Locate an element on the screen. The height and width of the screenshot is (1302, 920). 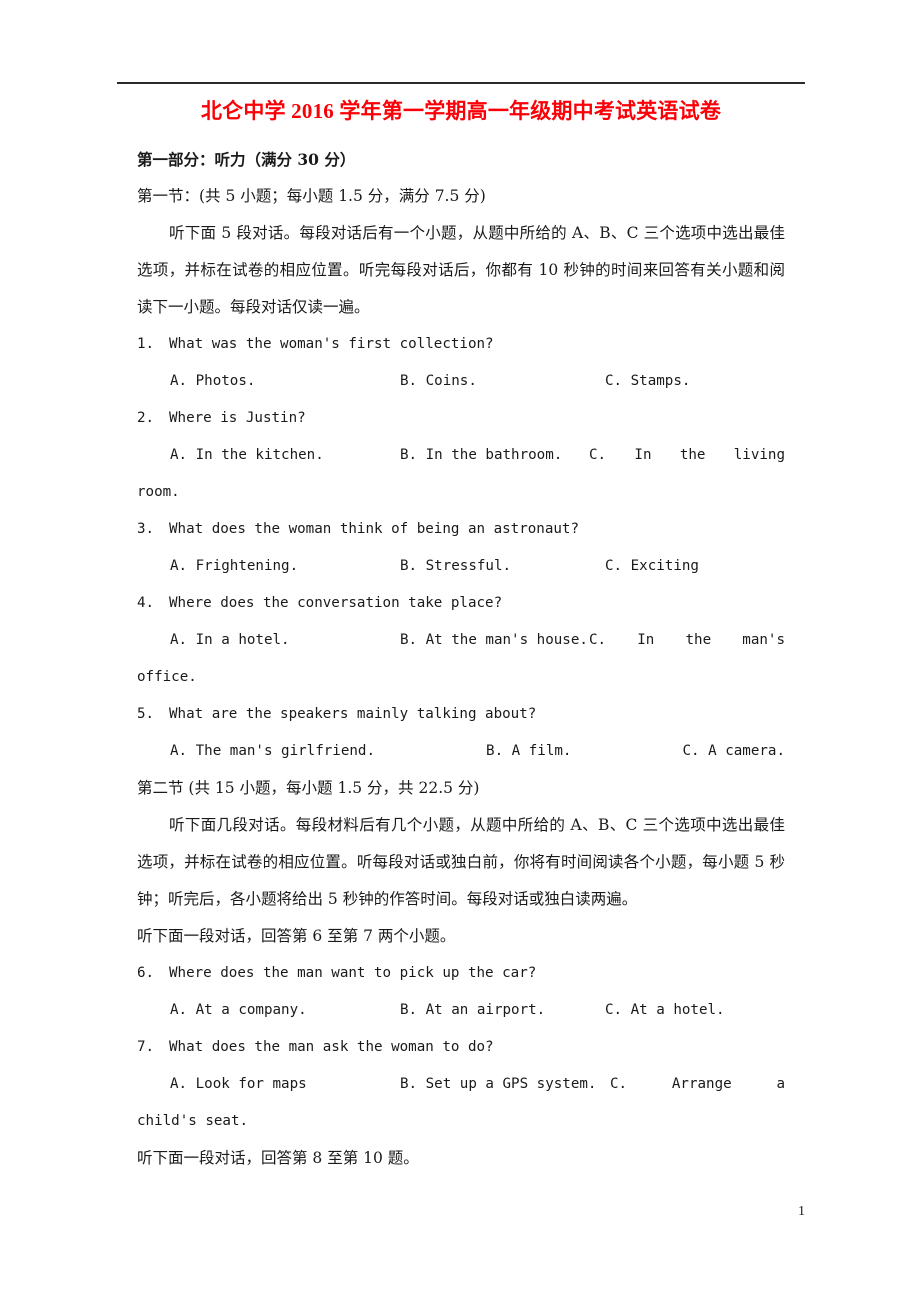
question-number: 4. is located at coordinates (146, 603).